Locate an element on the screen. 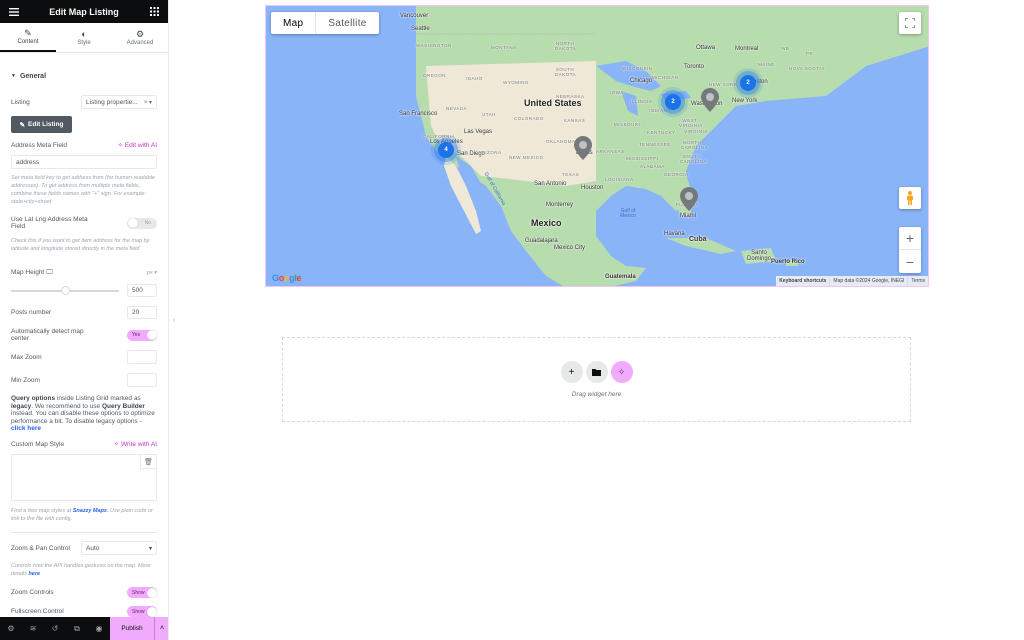  cluster-count: 4 is located at coordinates (446, 150).